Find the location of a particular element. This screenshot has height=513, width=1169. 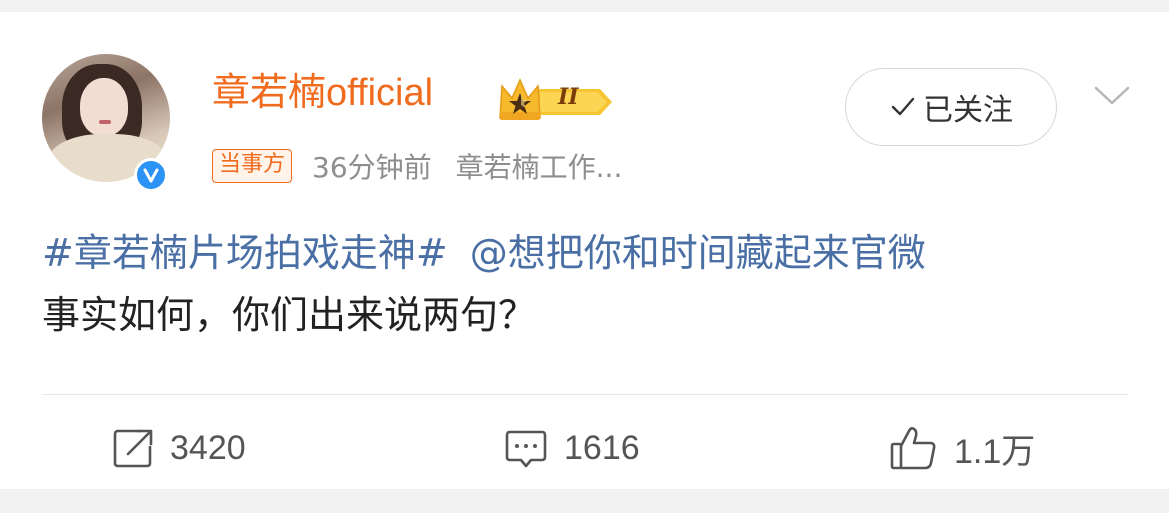

vip-level-text: II is located at coordinates (568, 97).